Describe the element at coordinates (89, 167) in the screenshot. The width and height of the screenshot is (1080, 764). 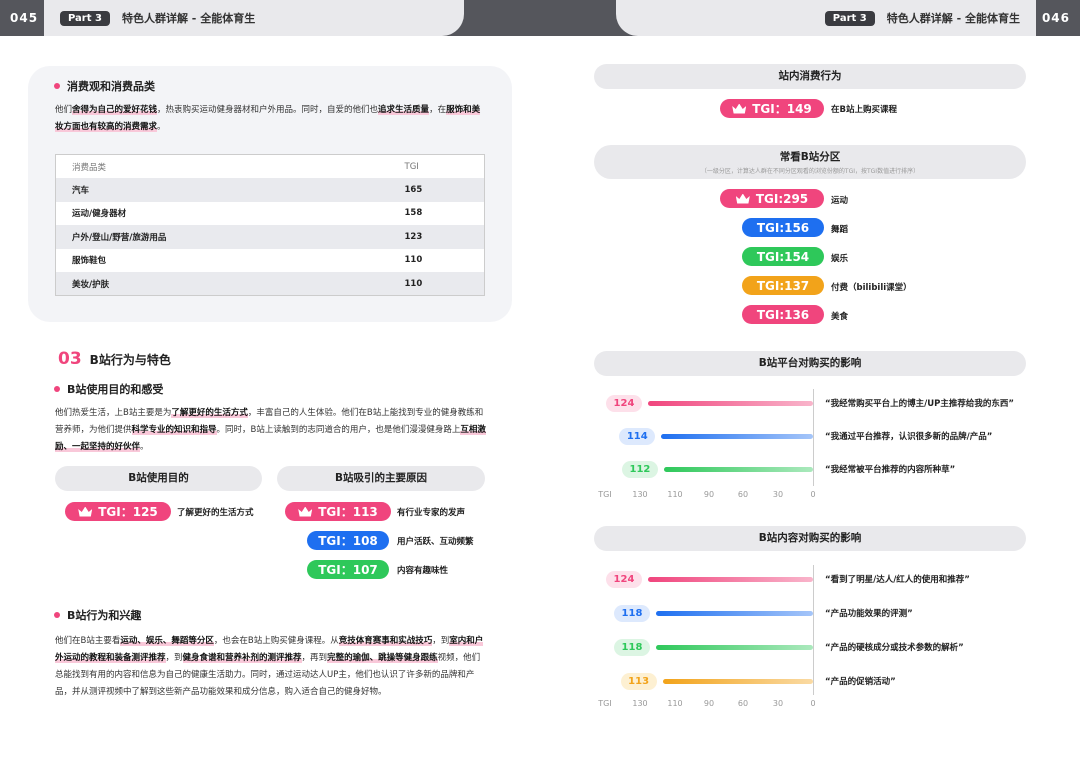
I see `table-header-category: 消费品类` at that location.